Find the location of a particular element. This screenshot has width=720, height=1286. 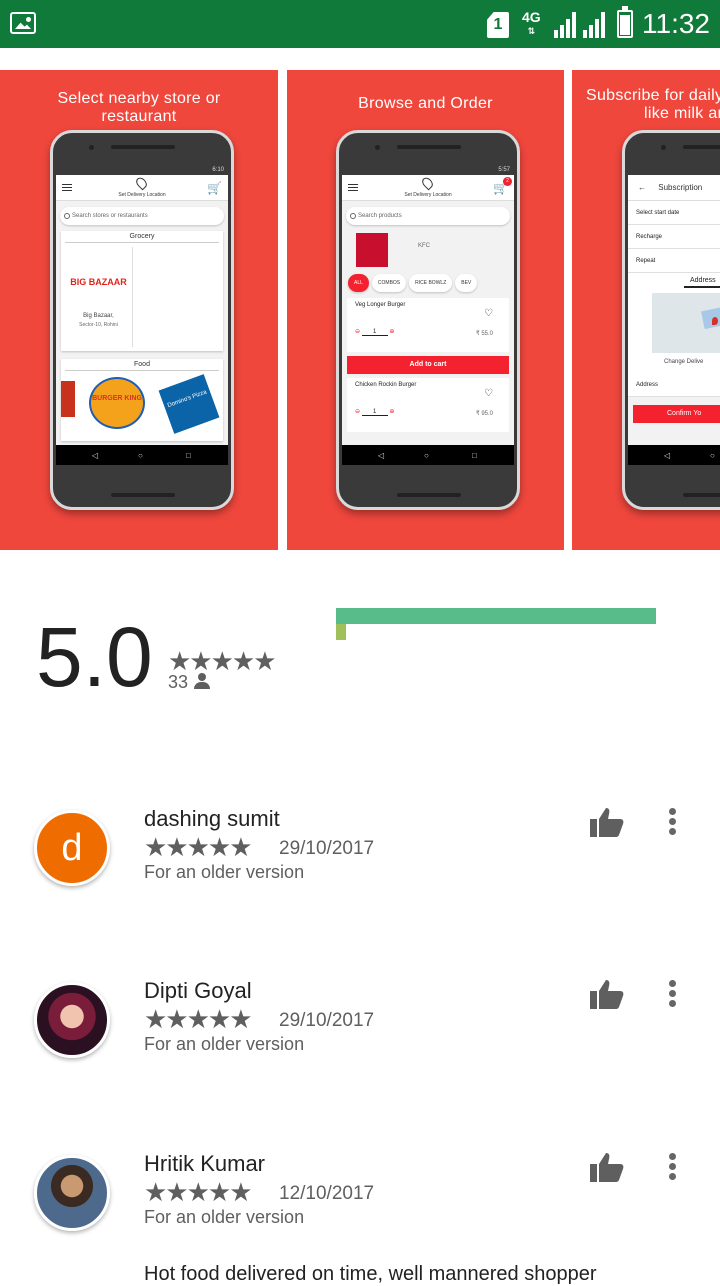

phone-toolbar: Set Delivery Location 🛒 2 is located at coordinates (428, 188).